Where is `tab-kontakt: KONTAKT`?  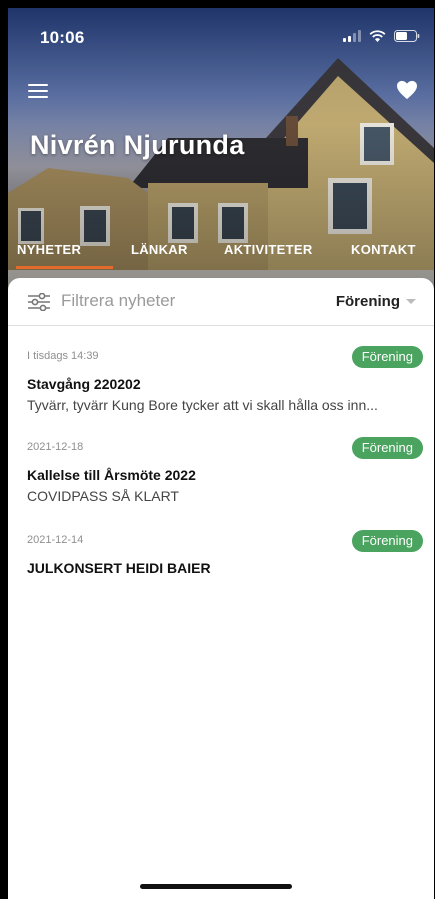
tab-kontakt: KONTAKT is located at coordinates (383, 249).